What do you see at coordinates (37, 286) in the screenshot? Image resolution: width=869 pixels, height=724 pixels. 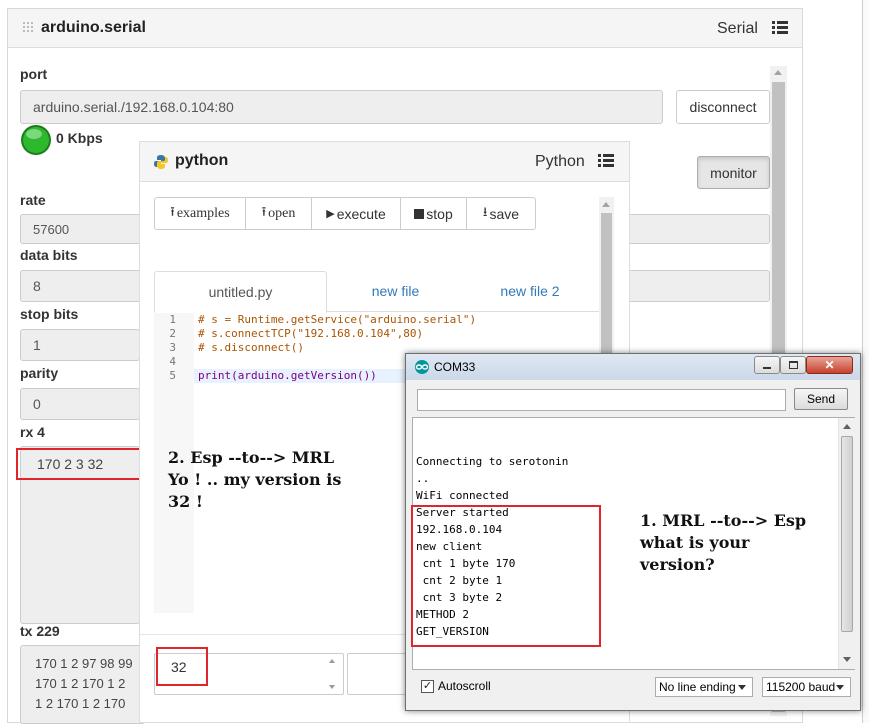 I see `data-bits-value: 8` at bounding box center [37, 286].